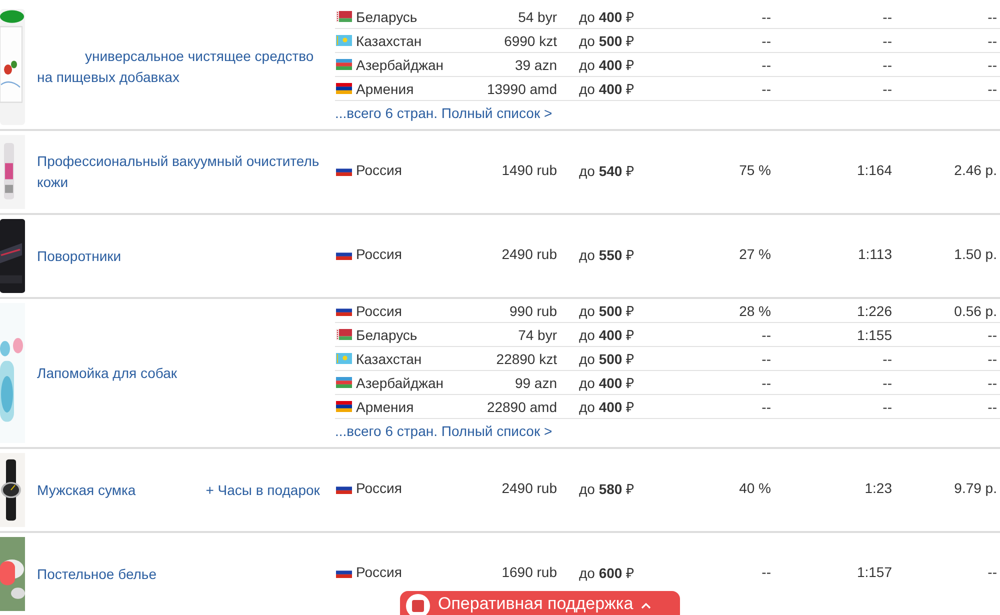 The image size is (1000, 615). What do you see at coordinates (975, 254) in the screenshot?
I see `cost: 1.50 р.` at bounding box center [975, 254].